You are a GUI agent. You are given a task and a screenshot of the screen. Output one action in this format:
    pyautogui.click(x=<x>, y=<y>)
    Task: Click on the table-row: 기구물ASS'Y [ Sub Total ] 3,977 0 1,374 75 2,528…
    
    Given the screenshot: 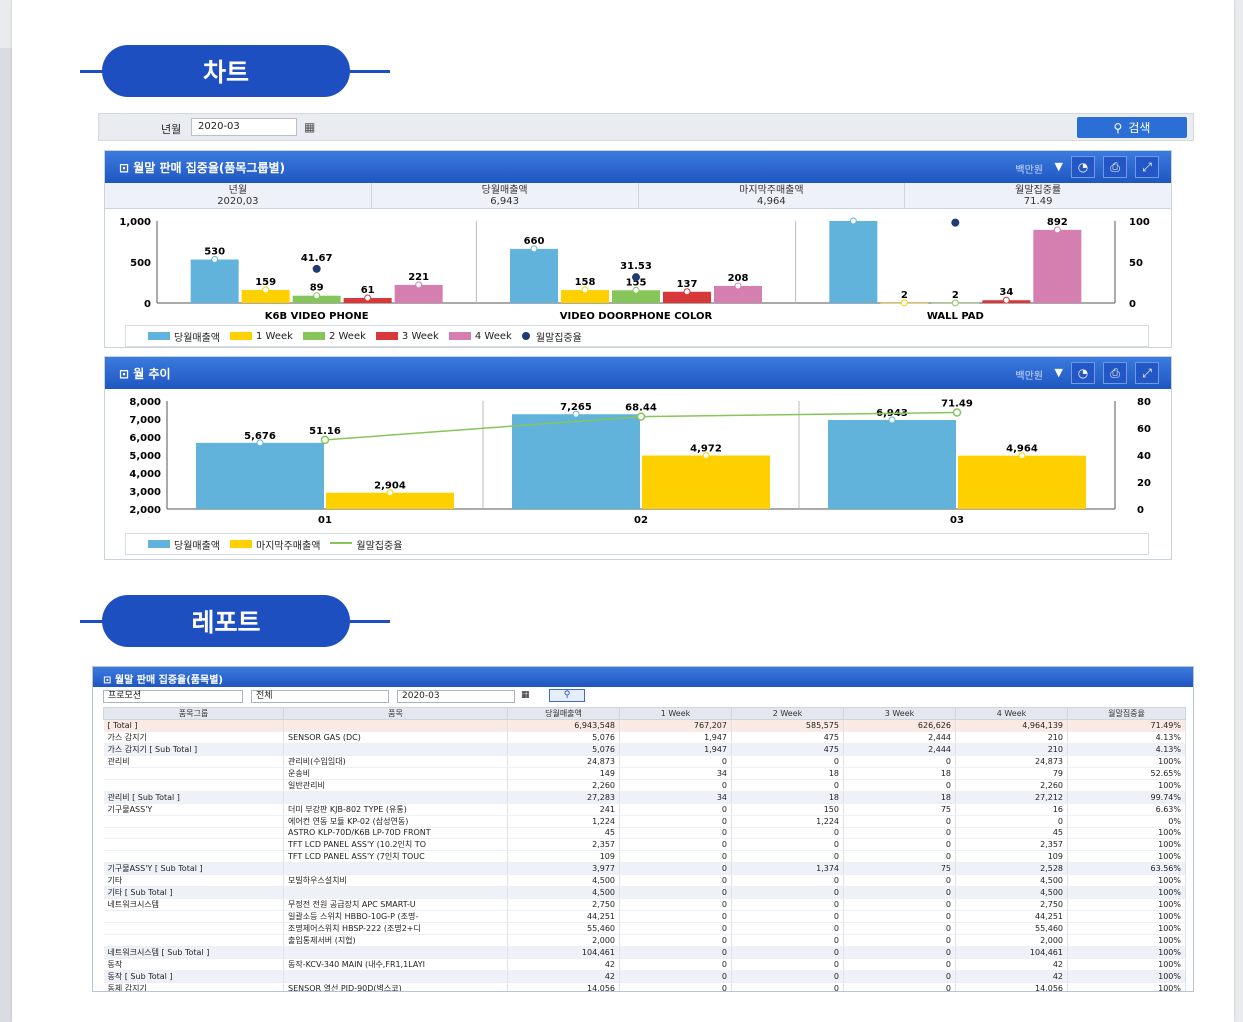 What is the action you would take?
    pyautogui.click(x=644, y=868)
    